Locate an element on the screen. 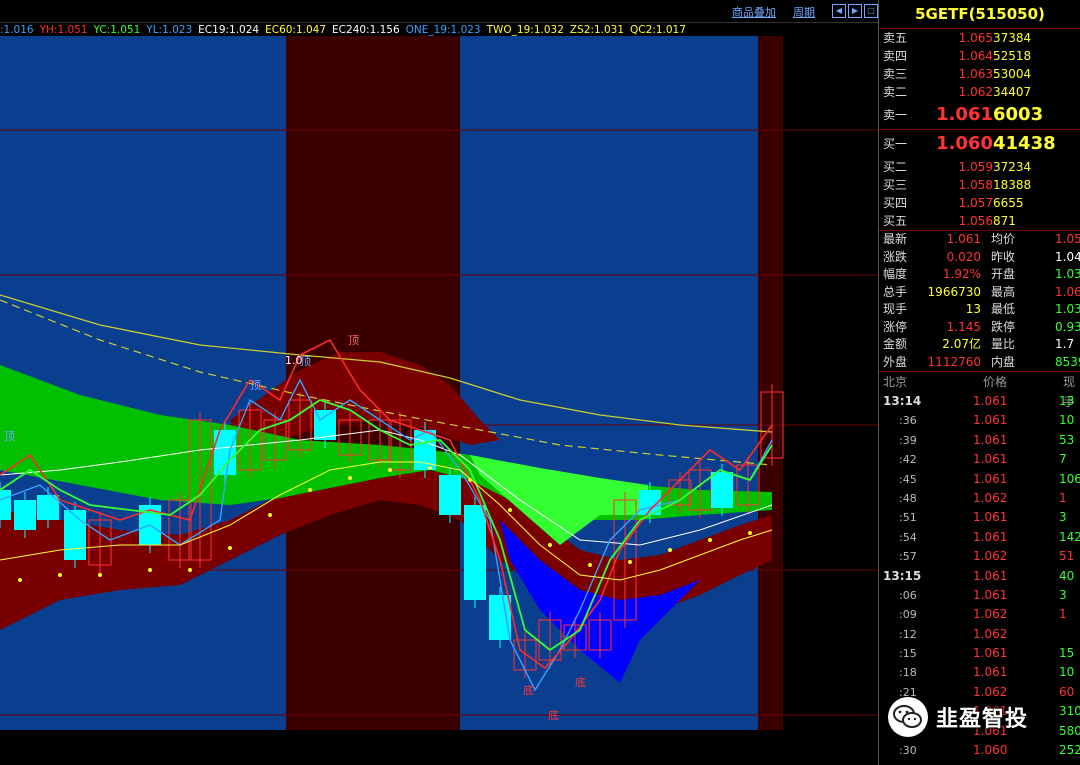 The width and height of the screenshot is (1080, 765). bottom-marker: 底 is located at coordinates (580, 682).